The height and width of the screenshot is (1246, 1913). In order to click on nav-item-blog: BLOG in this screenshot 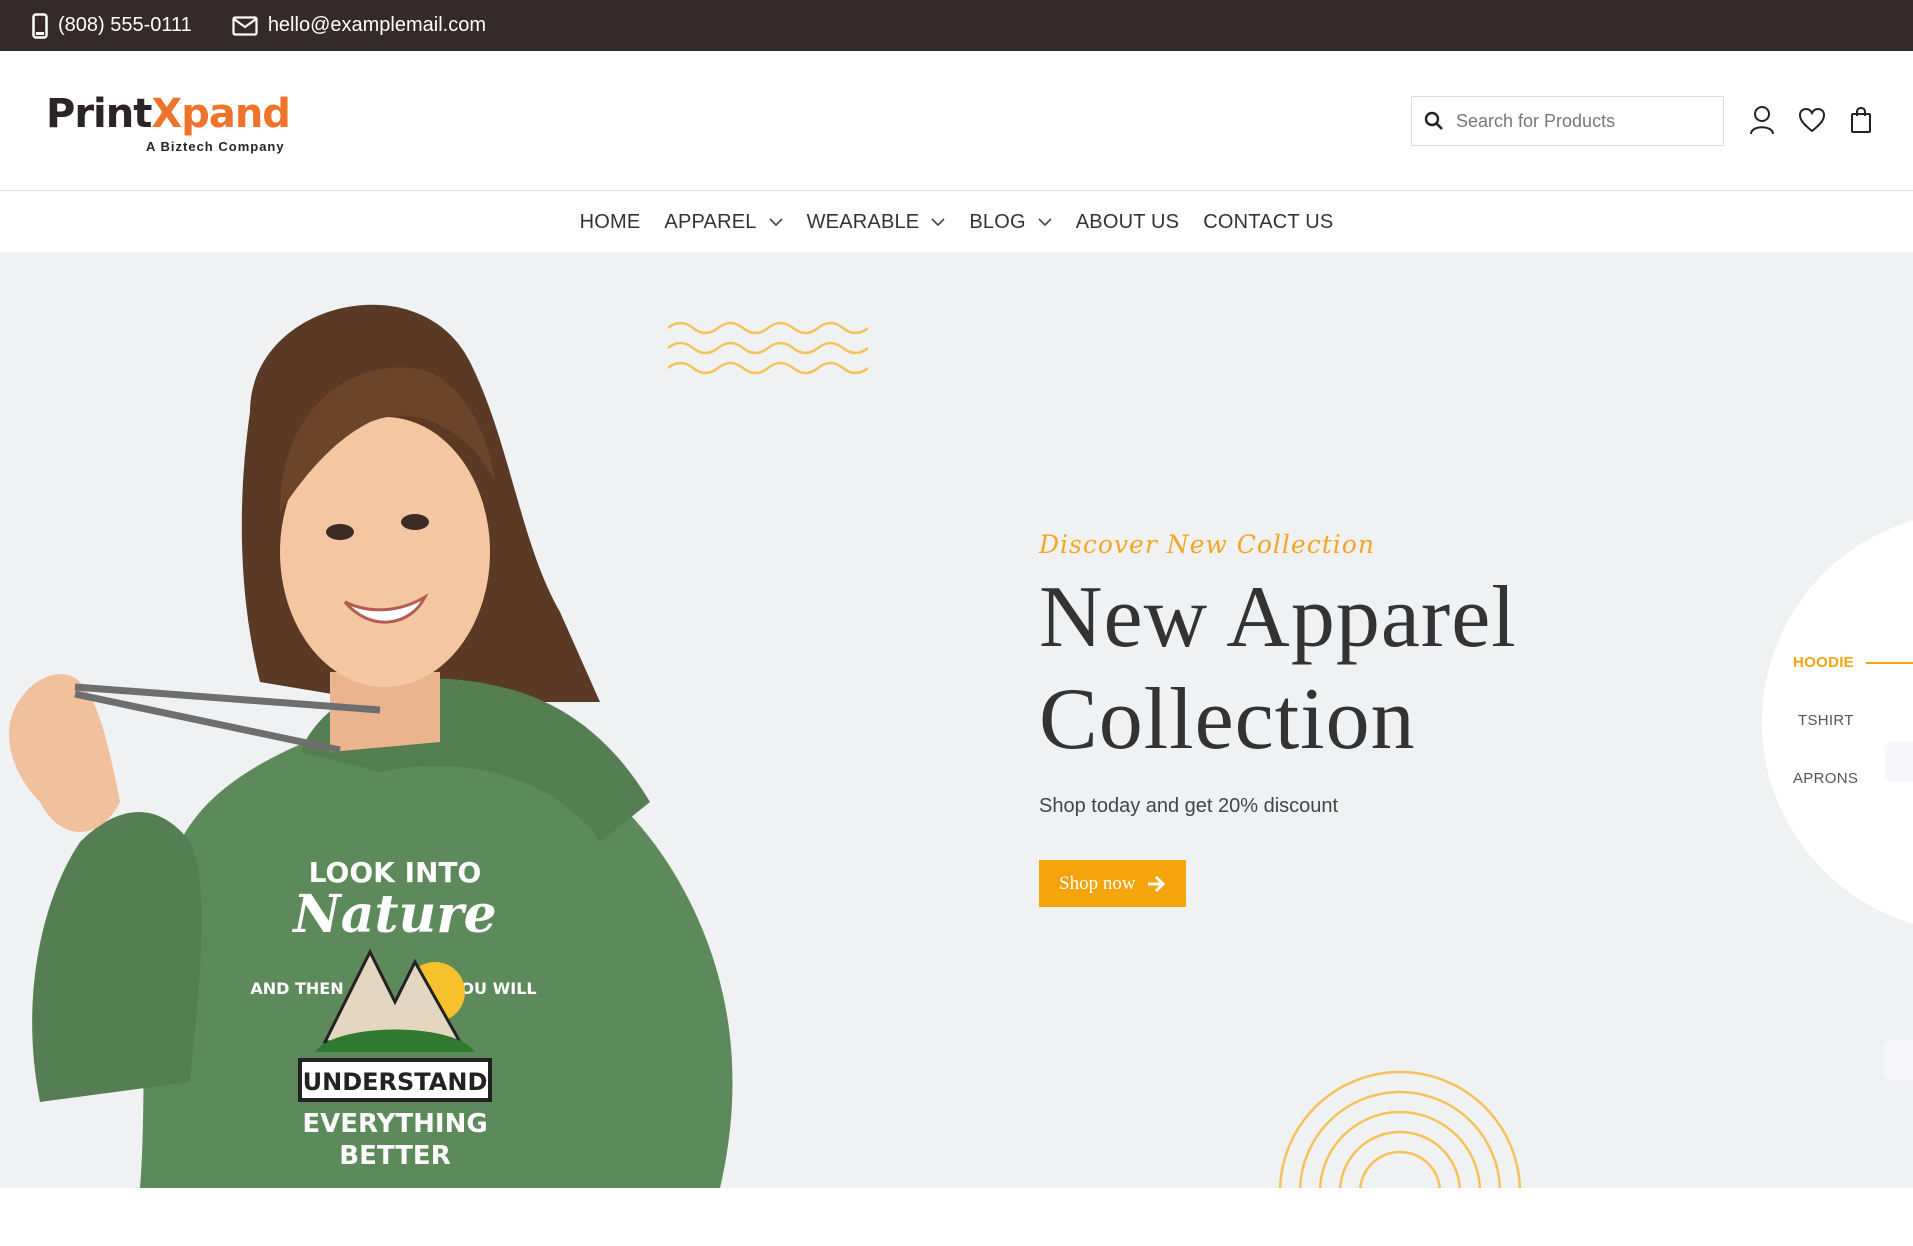, I will do `click(1010, 222)`.